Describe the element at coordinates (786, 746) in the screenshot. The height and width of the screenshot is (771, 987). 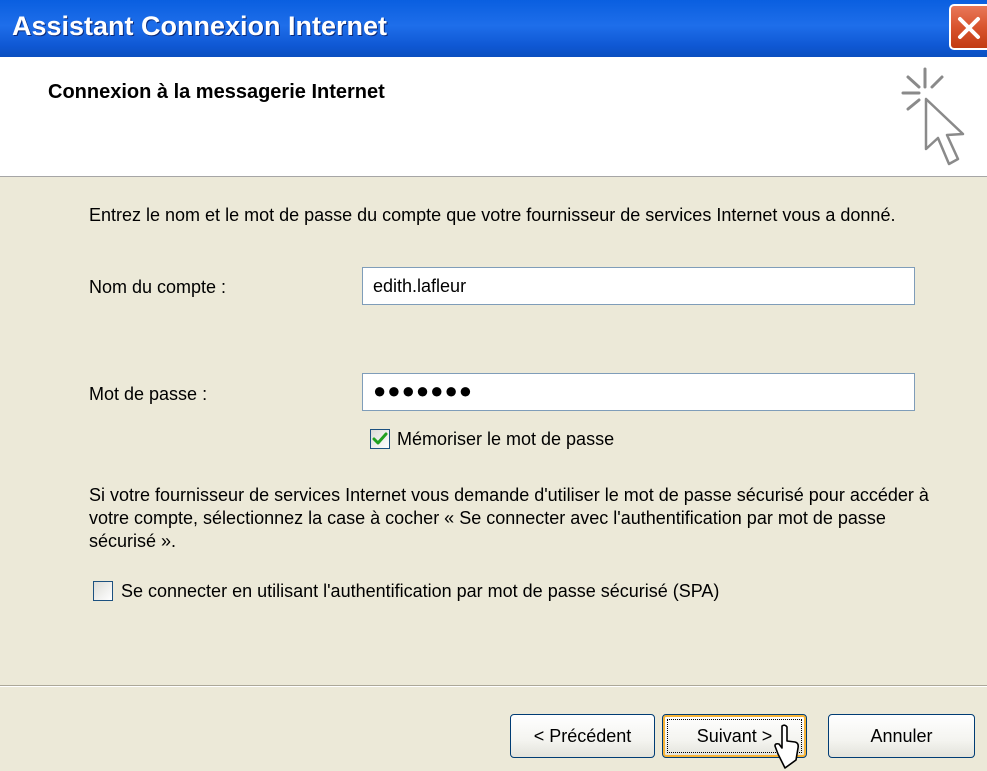
I see `mouse-pointer-icon` at that location.